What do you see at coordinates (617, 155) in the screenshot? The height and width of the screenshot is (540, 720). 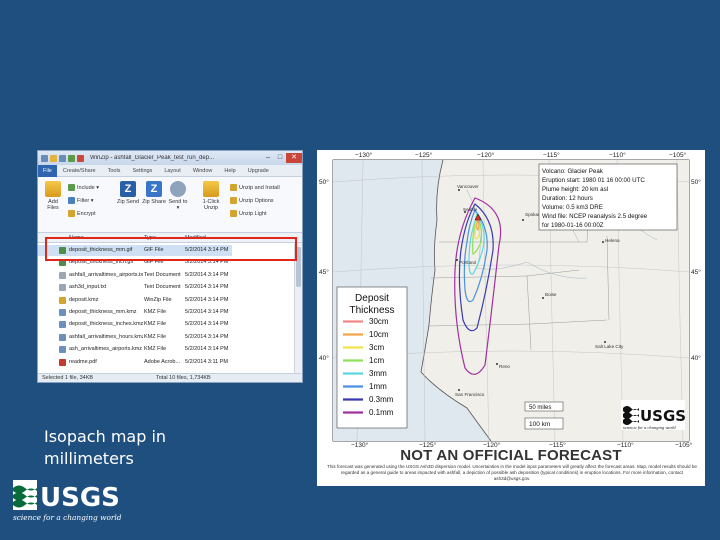 I see `lon-label-110-top: −110°` at bounding box center [617, 155].